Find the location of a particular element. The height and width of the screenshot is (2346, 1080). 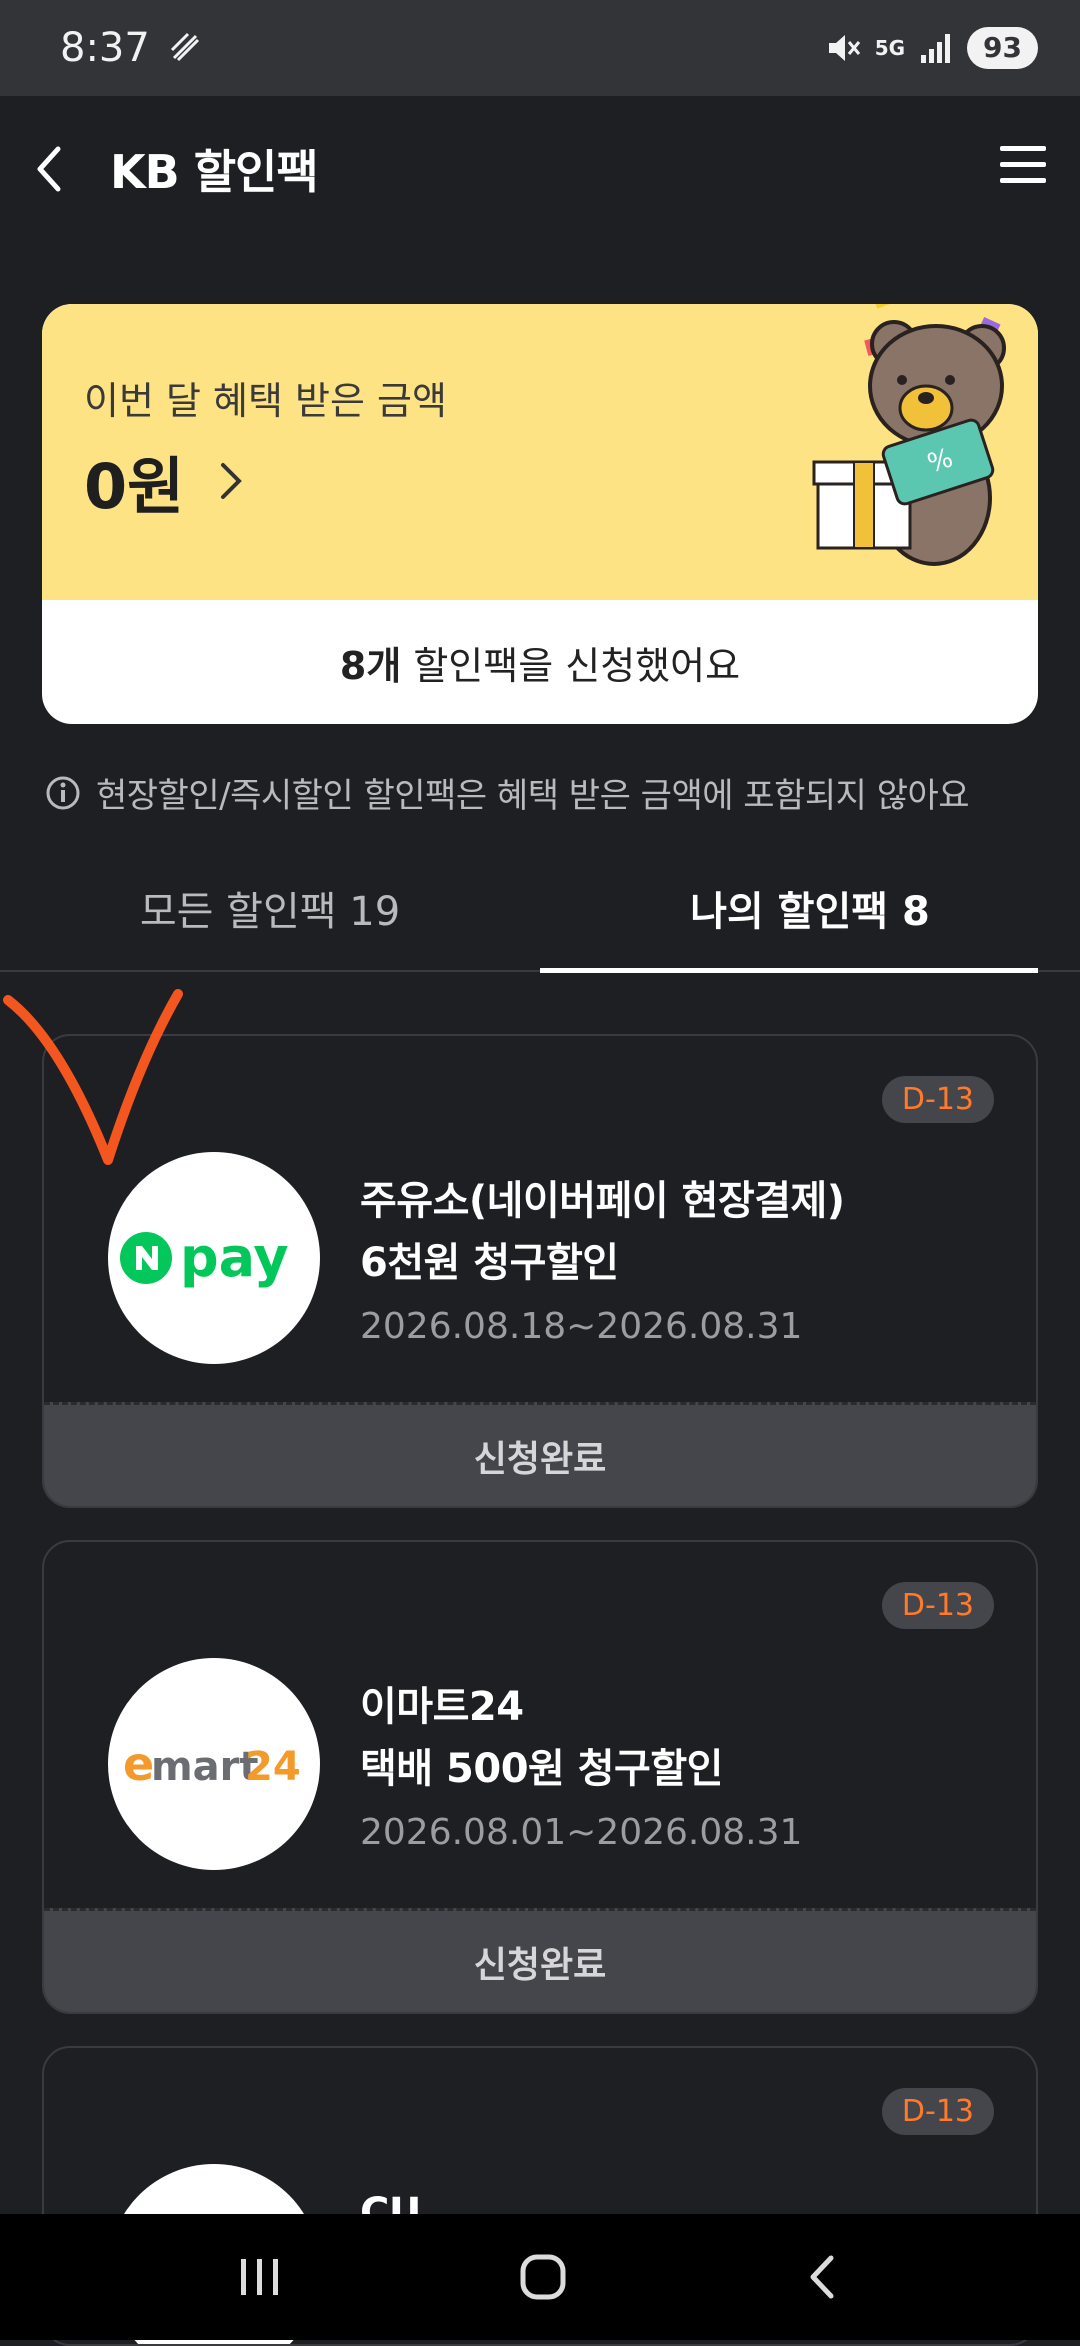

benefit-amount-link: 0원 is located at coordinates (164, 481).